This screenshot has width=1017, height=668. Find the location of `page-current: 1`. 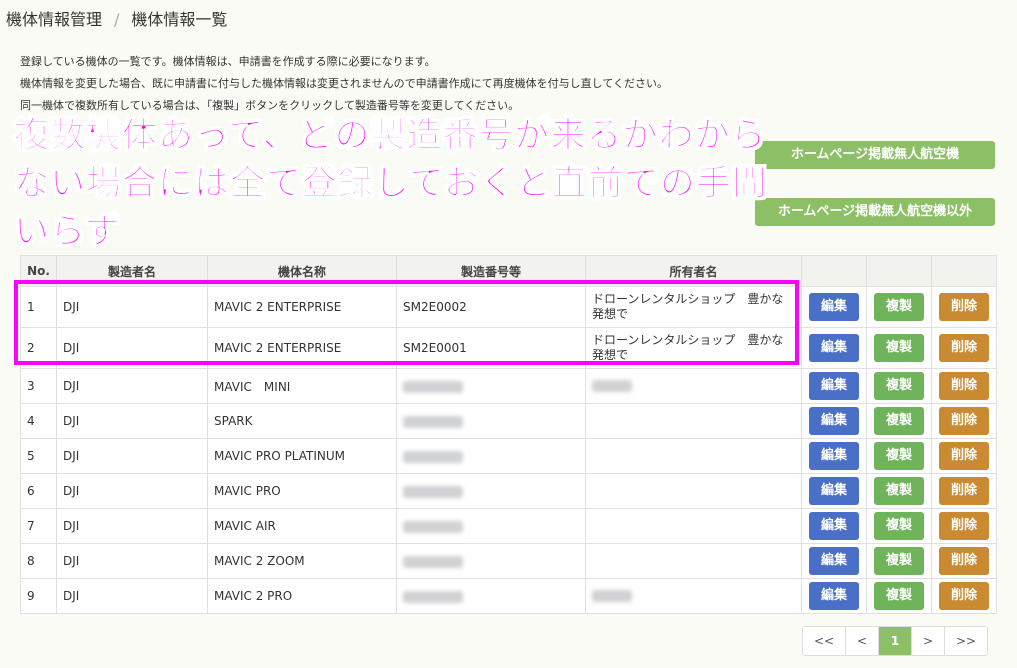

page-current: 1 is located at coordinates (895, 641).